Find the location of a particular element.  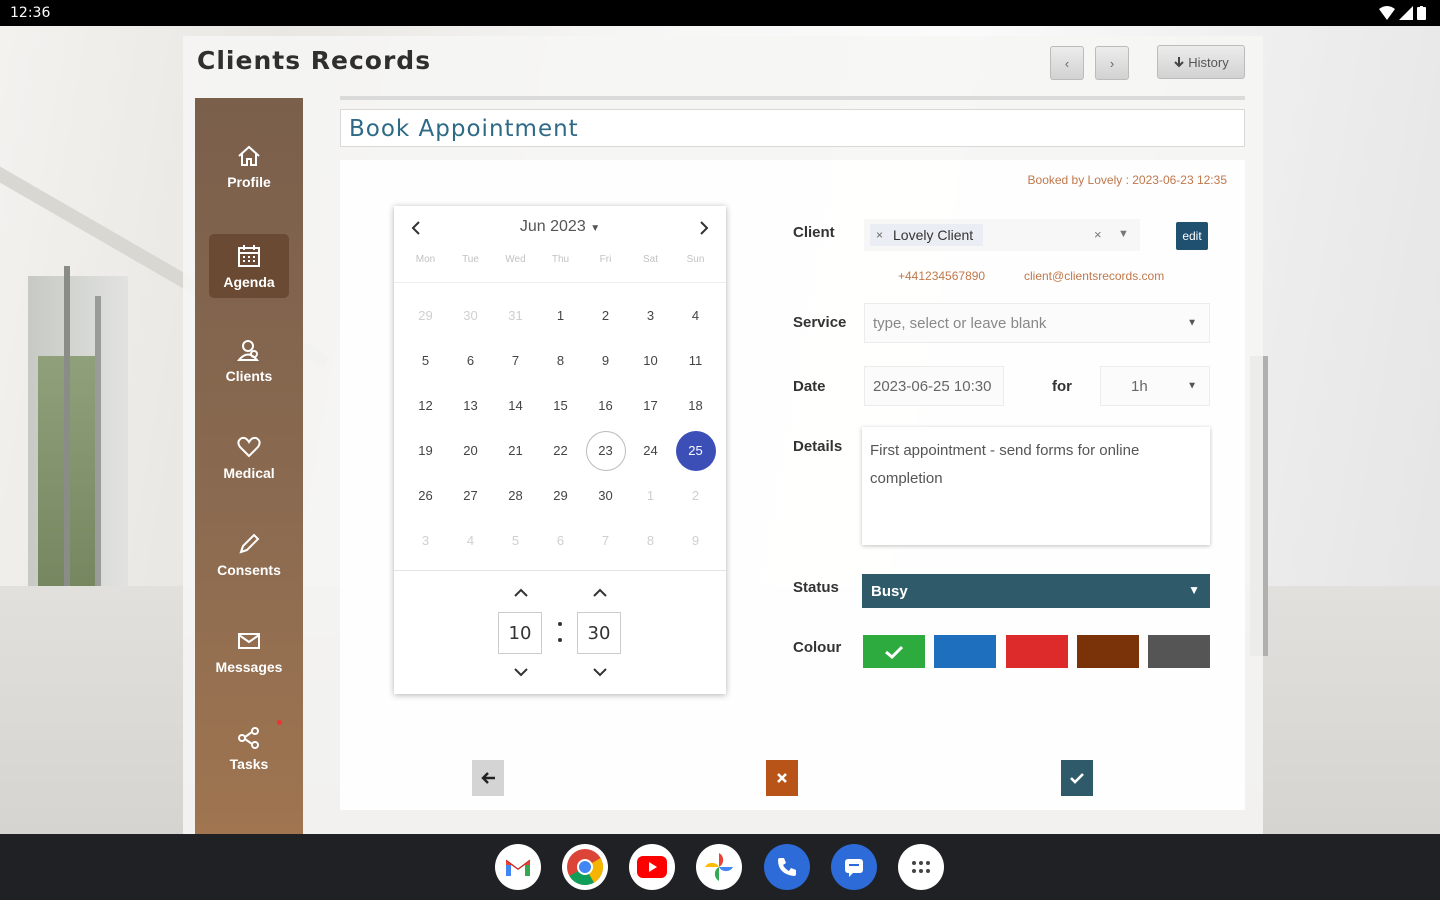

service-input: type, select or leave blank ▼ is located at coordinates (1037, 323).